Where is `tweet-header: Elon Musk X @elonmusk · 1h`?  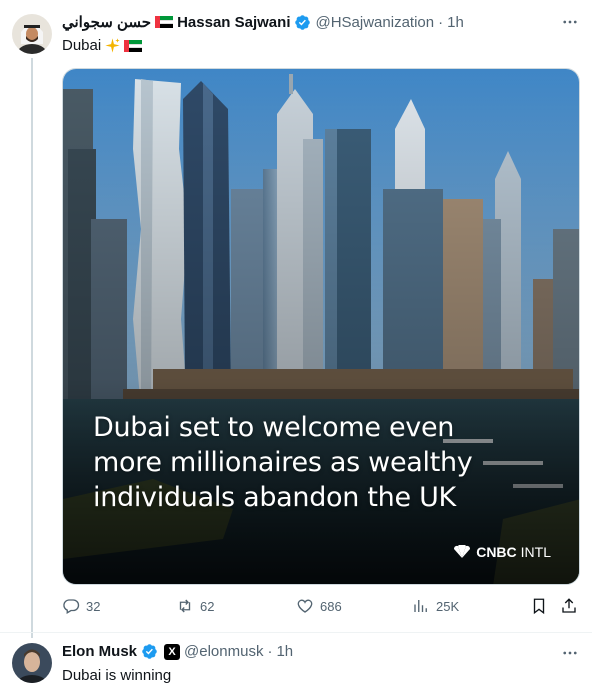 tweet-header: Elon Musk X @elonmusk · 1h is located at coordinates (177, 651).